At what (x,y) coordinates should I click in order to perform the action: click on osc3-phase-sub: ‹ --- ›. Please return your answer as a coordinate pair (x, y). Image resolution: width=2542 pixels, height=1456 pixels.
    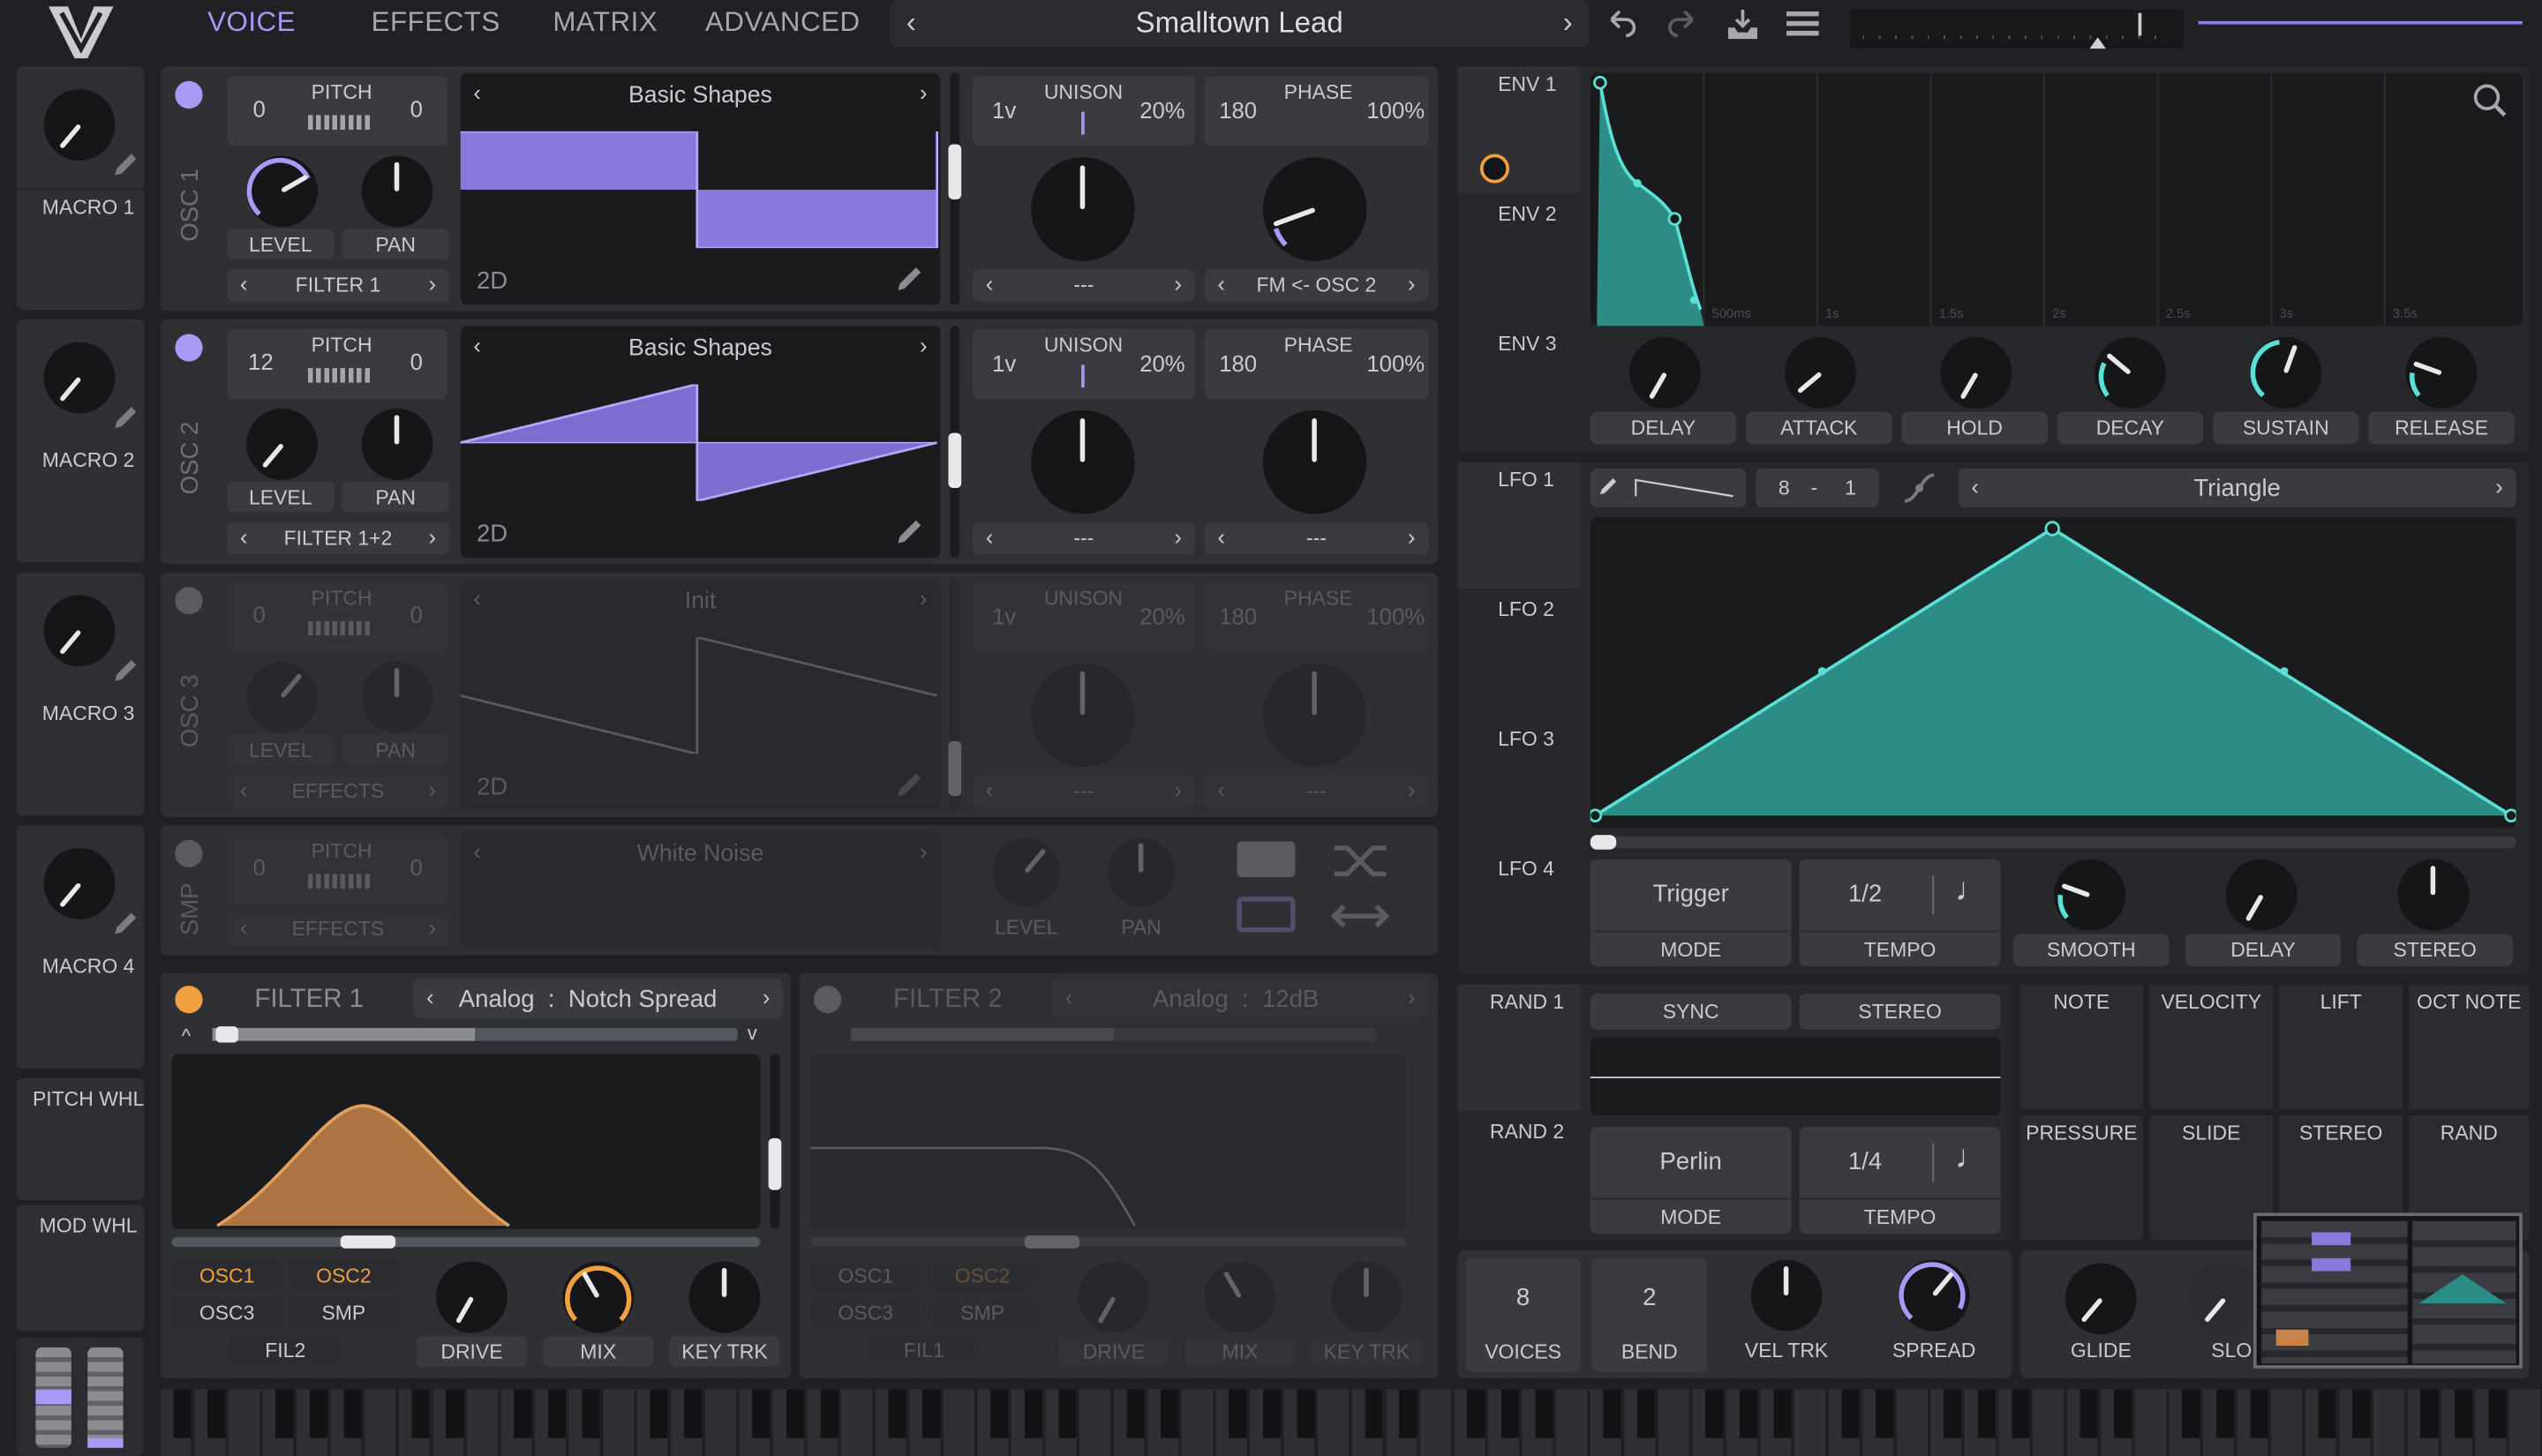
    Looking at the image, I should click on (1317, 791).